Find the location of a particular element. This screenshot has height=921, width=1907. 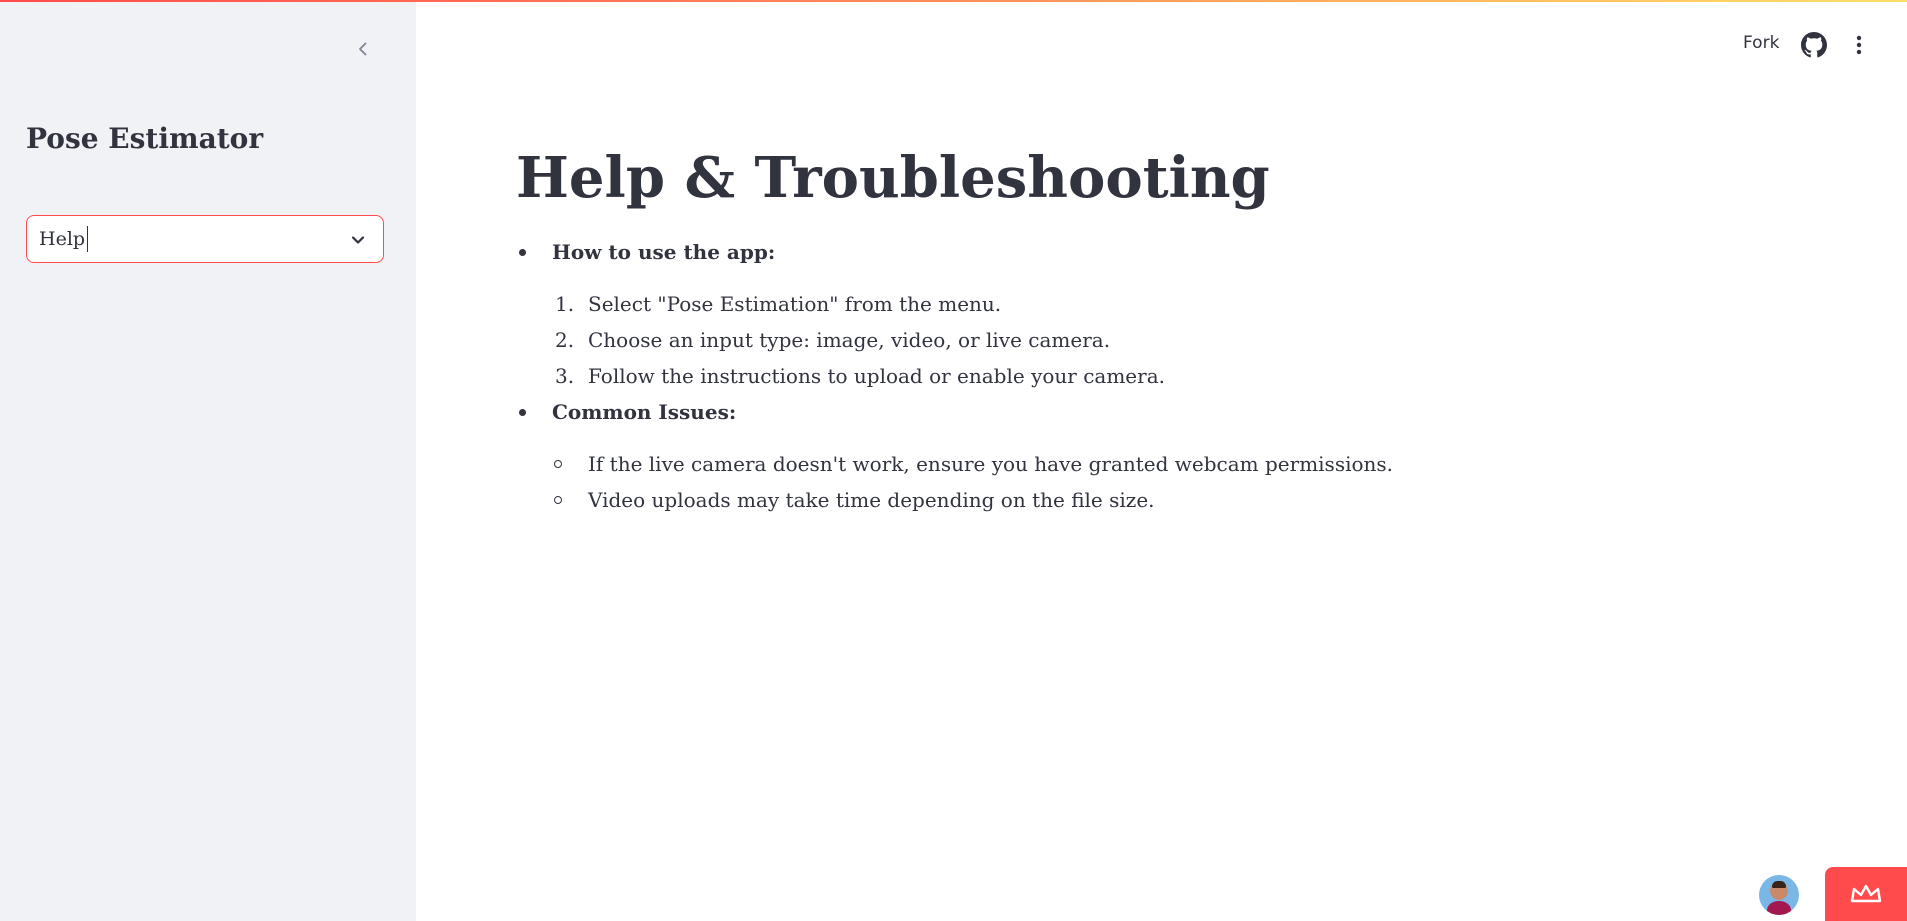

hosted-with-streamlit-badge is located at coordinates (1866, 894).